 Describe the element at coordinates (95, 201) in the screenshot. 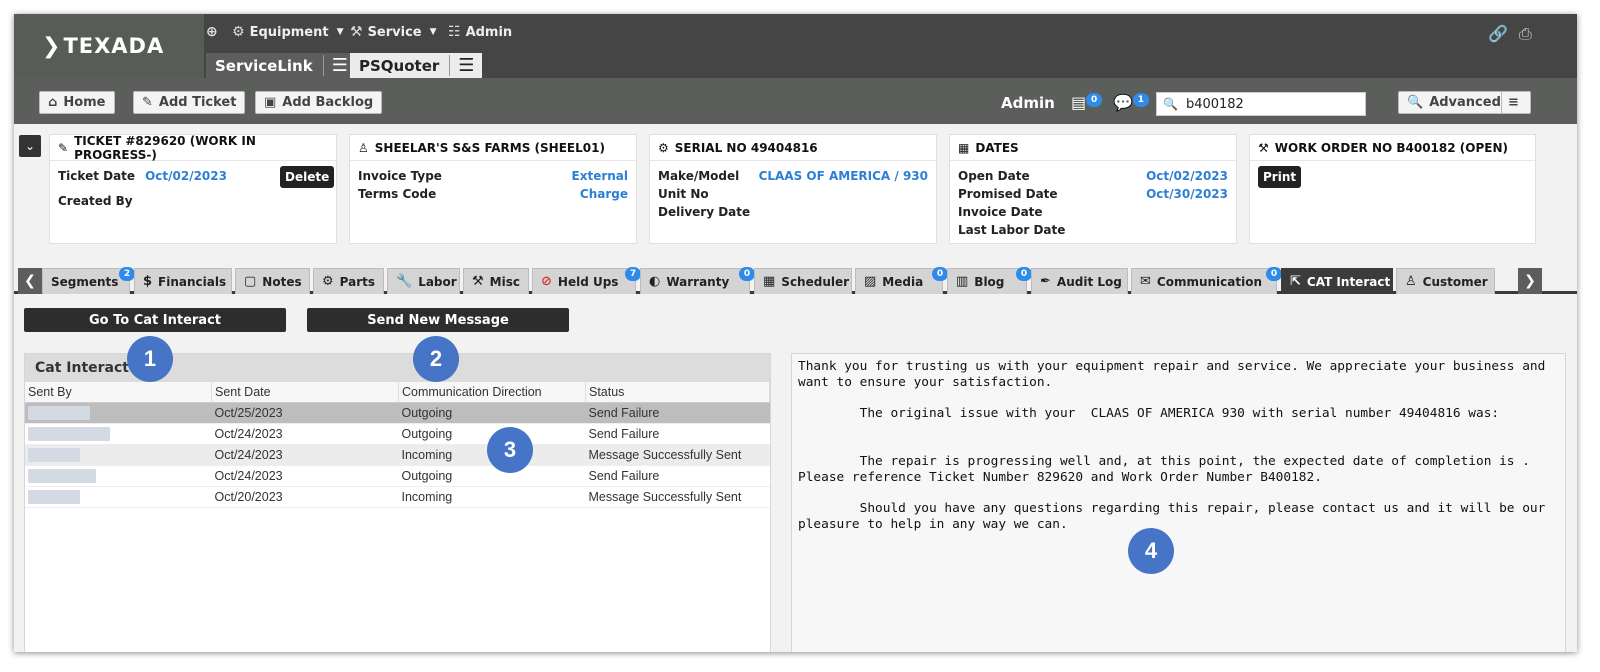

I see `created-by-label: Created By` at that location.